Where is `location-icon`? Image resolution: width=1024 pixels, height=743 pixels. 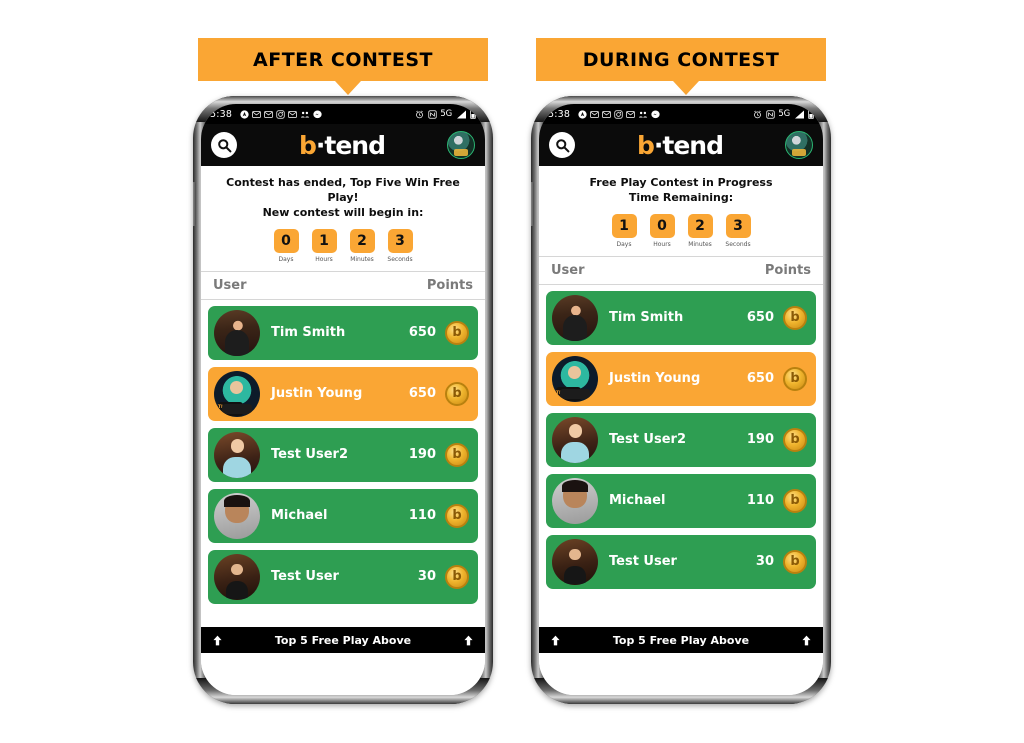
location-icon is located at coordinates (582, 114).